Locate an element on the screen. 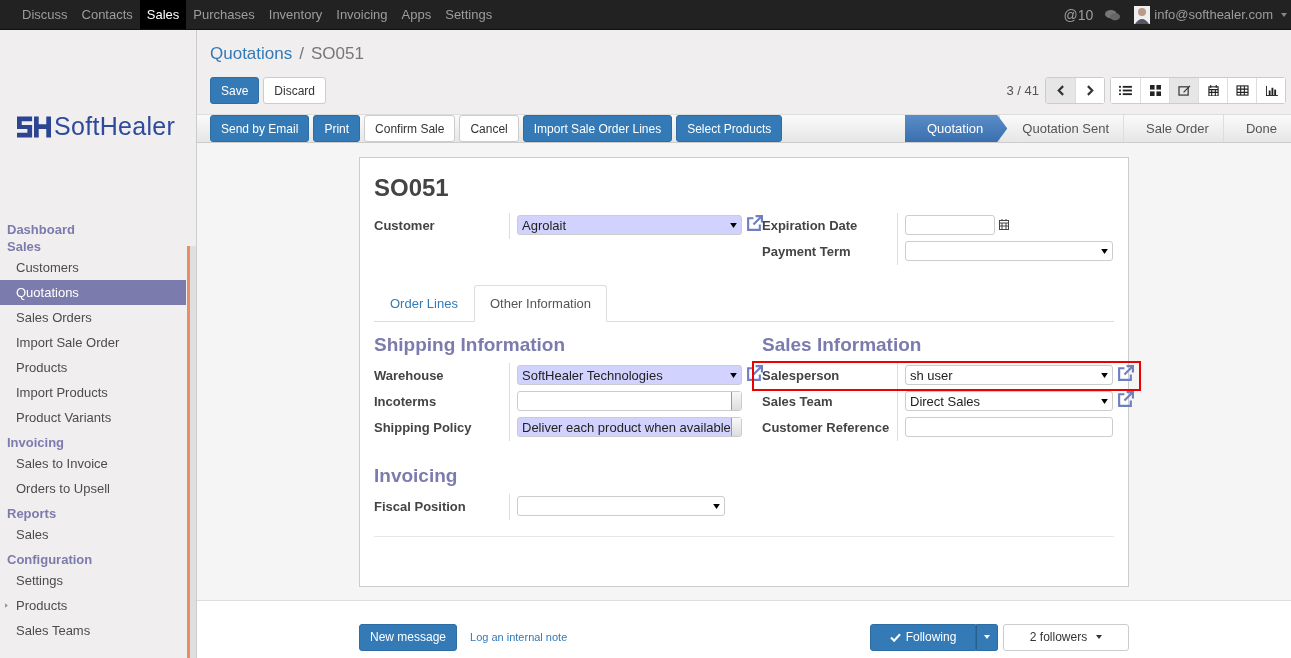  new-message-button: New message is located at coordinates (408, 637).